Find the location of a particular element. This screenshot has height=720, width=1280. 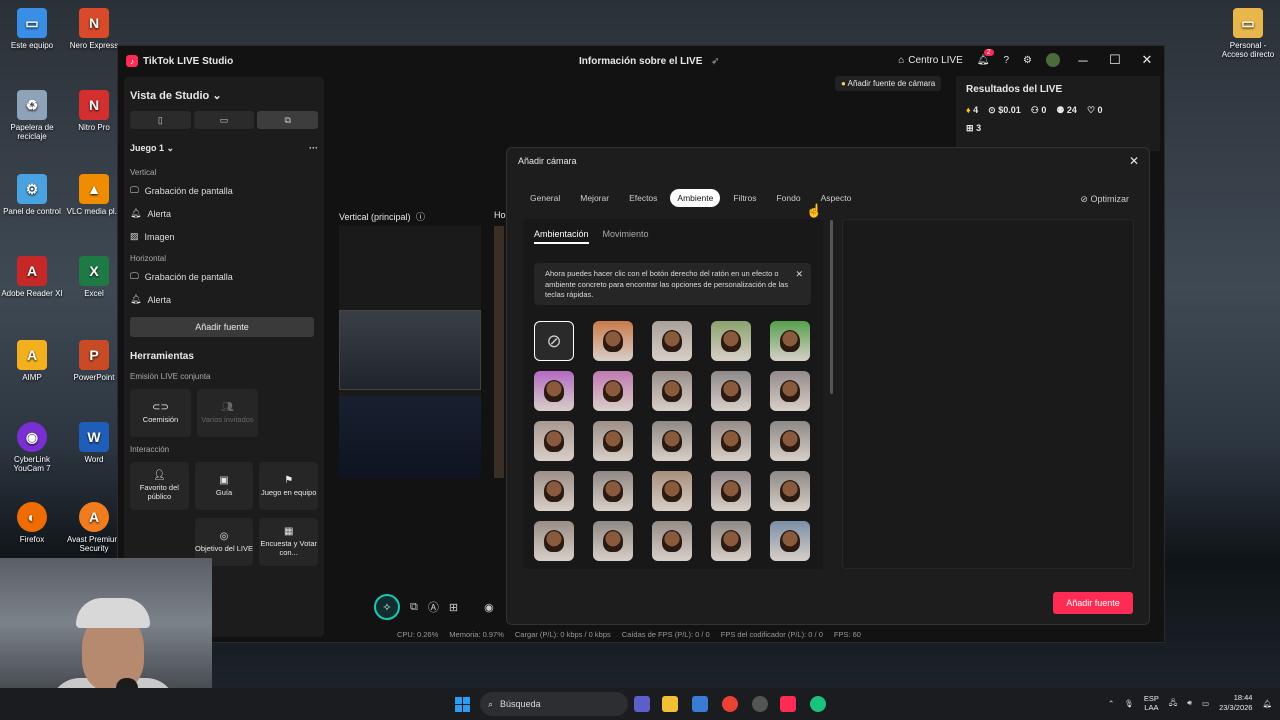

clock: 18:44 23/3/2026 is located at coordinates (1235, 703).